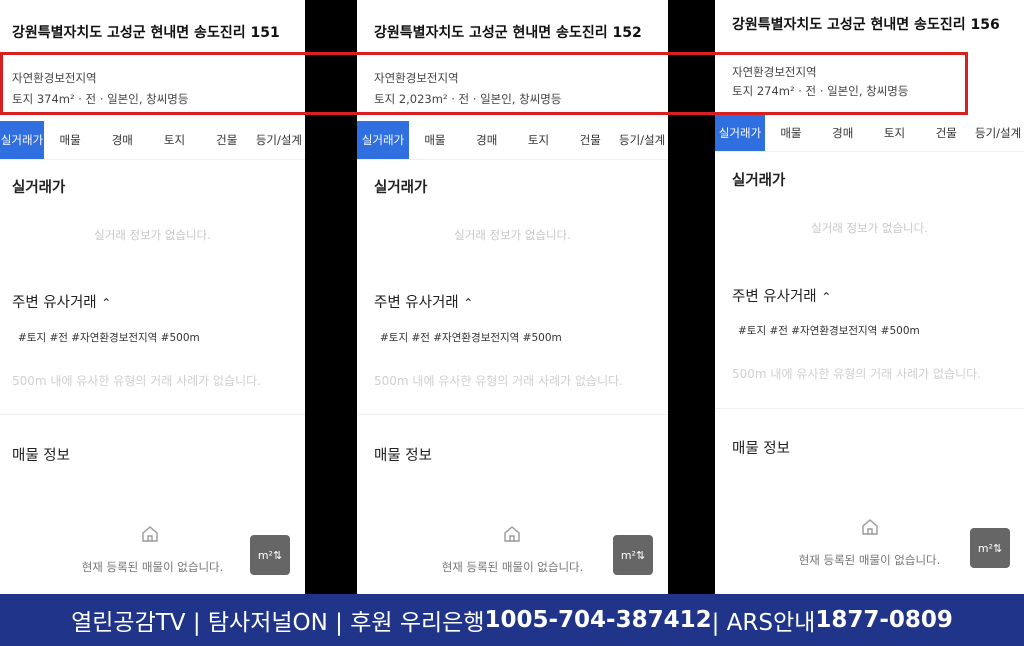 This screenshot has width=1024, height=646. What do you see at coordinates (598, 620) in the screenshot?
I see `banner-account-number: 1005-704-387412` at bounding box center [598, 620].